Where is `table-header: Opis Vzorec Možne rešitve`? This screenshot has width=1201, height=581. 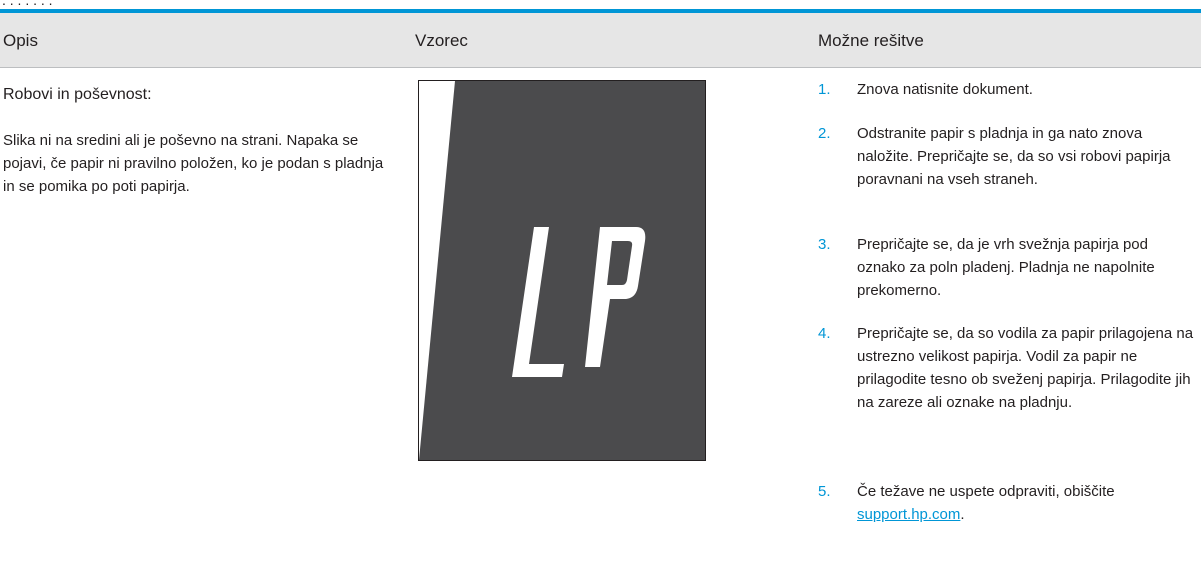
table-header: Opis Vzorec Možne rešitve is located at coordinates (600, 40).